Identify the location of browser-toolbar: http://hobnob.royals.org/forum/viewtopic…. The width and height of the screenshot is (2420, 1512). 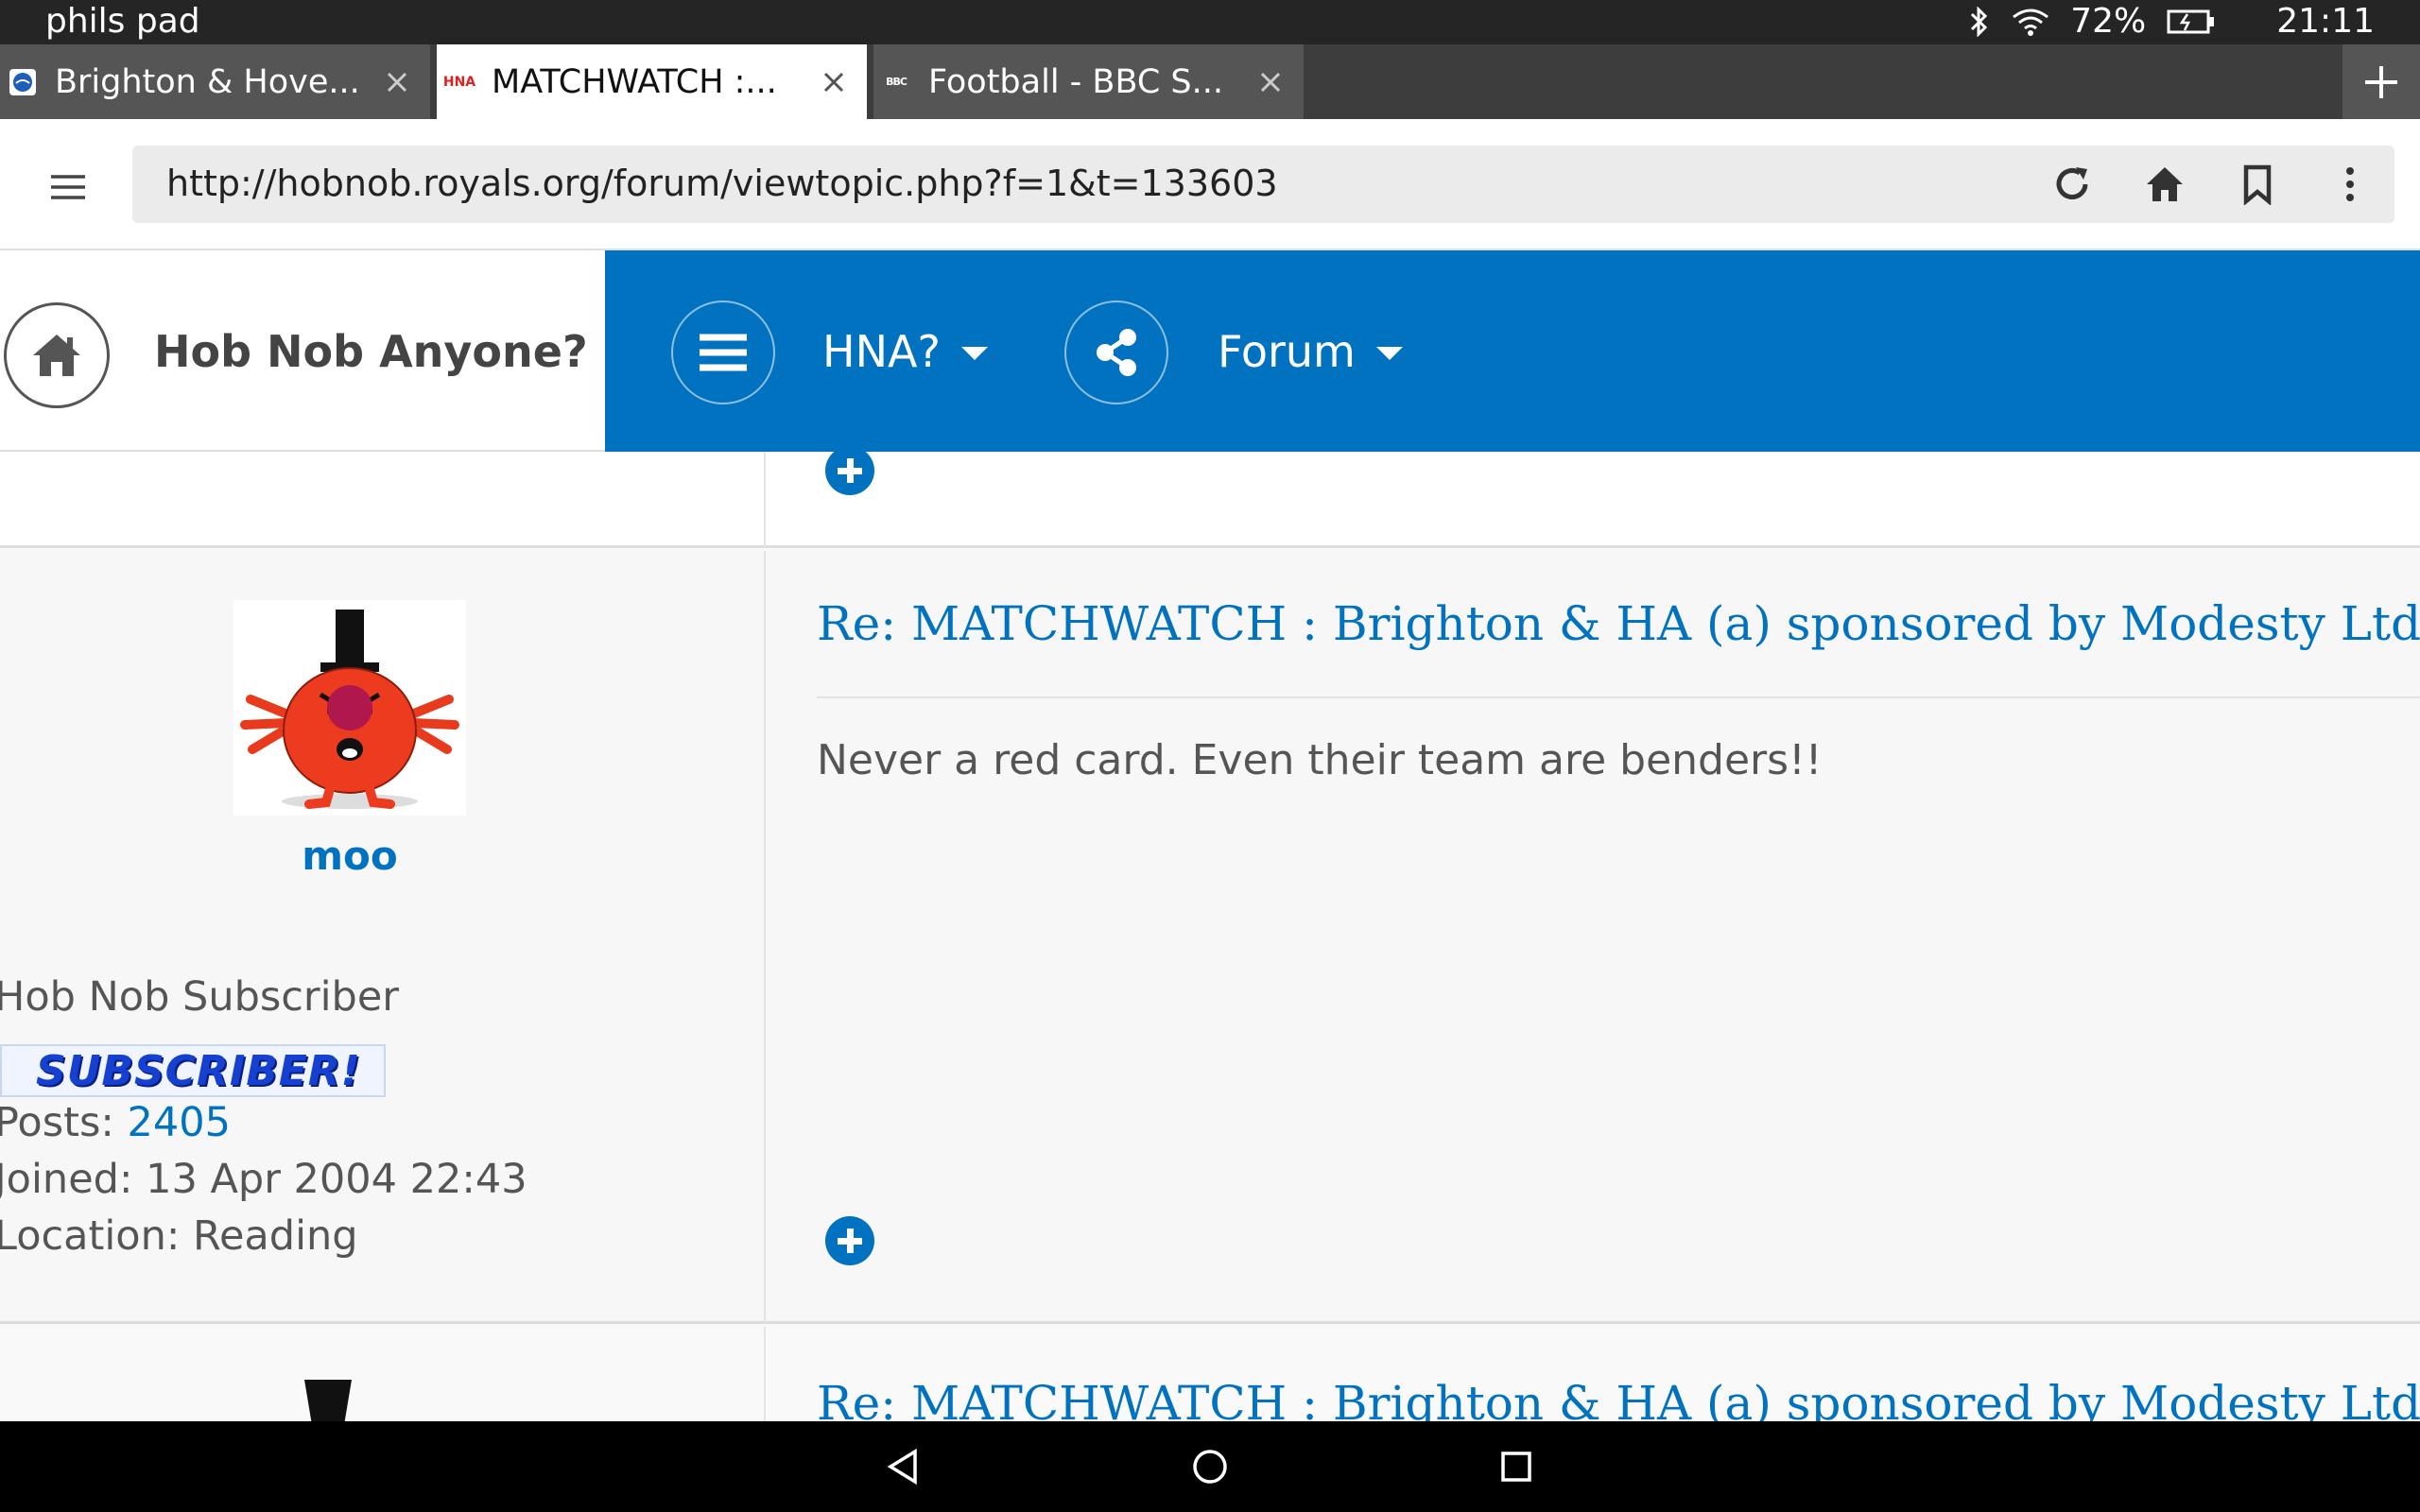
(1210, 184).